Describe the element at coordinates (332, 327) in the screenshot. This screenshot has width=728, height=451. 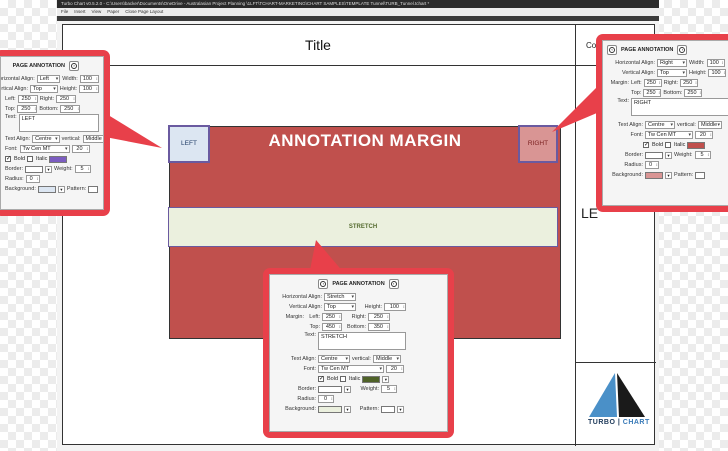
I see `top-margin-input: 450` at that location.